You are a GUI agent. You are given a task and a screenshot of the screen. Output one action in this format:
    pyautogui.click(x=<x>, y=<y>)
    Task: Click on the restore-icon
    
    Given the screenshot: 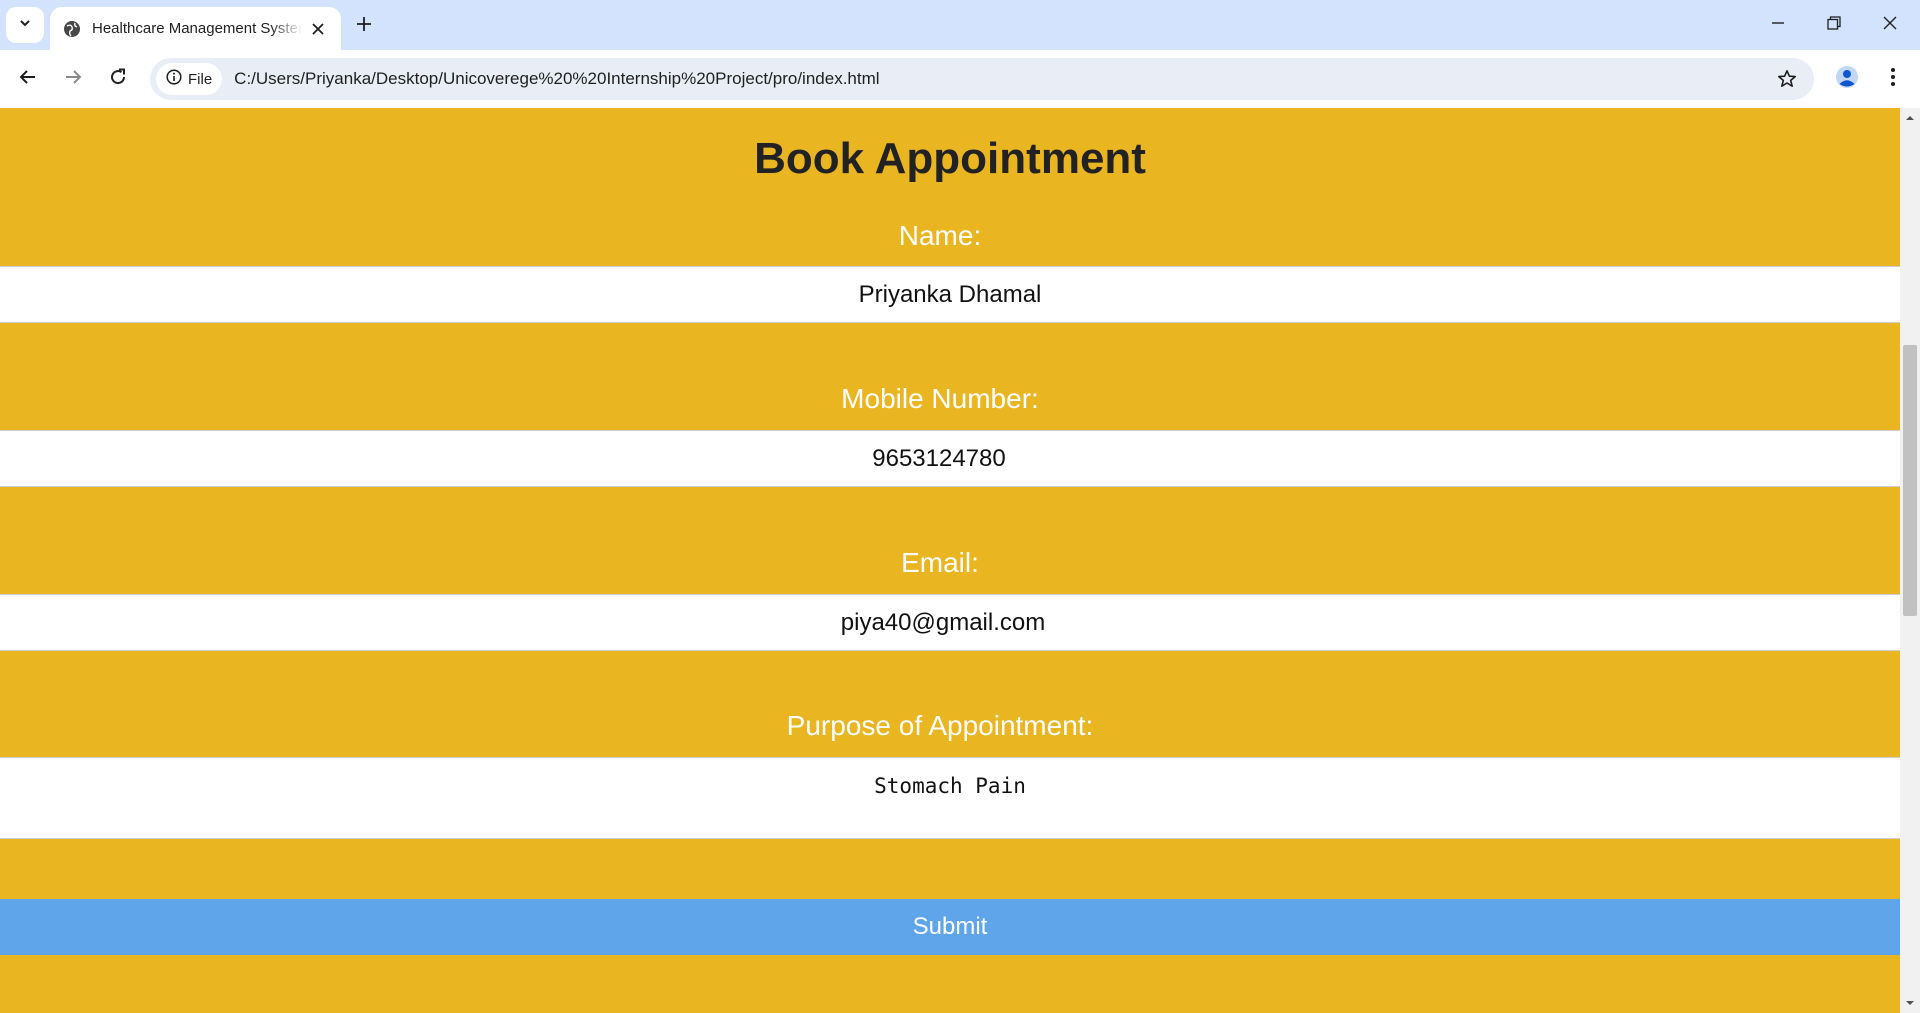 What is the action you would take?
    pyautogui.click(x=1834, y=25)
    